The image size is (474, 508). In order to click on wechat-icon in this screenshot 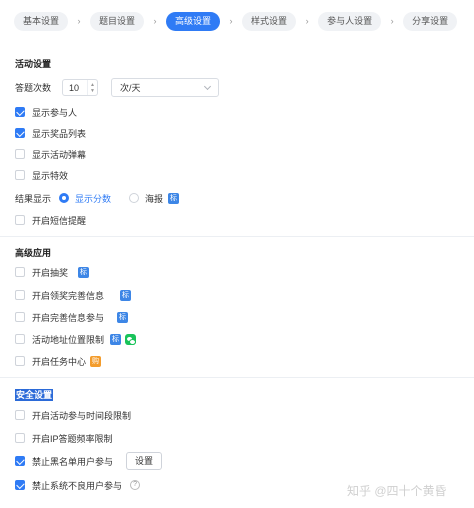, I will do `click(131, 339)`.